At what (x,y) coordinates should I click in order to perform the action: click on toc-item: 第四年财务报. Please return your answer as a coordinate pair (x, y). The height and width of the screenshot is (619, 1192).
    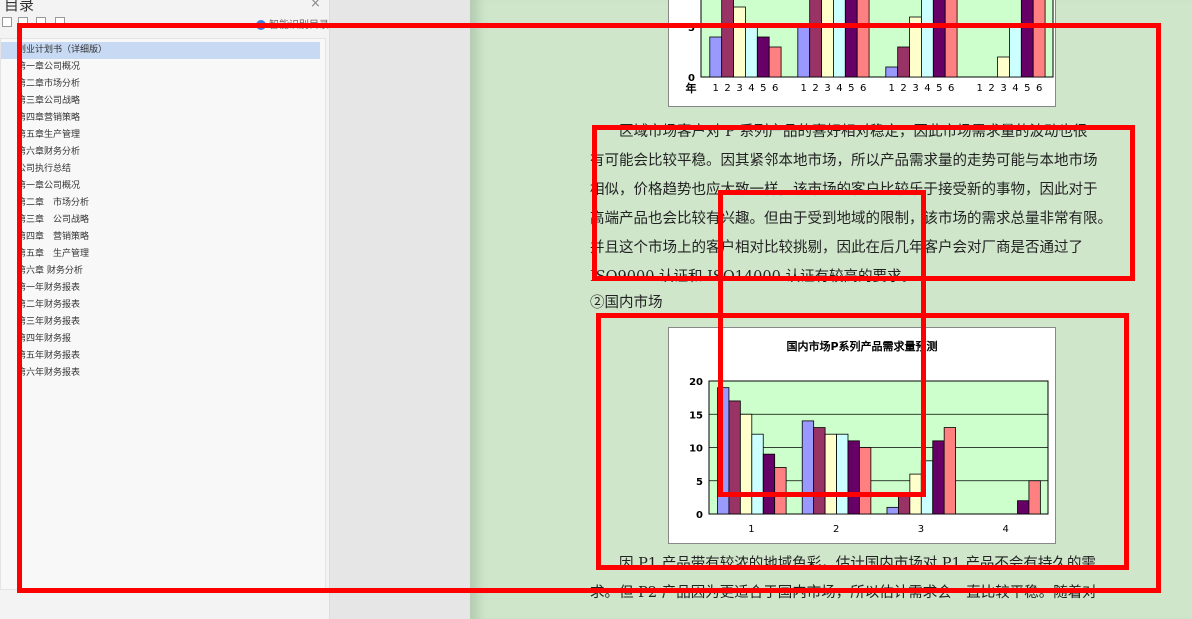
    Looking at the image, I should click on (163, 339).